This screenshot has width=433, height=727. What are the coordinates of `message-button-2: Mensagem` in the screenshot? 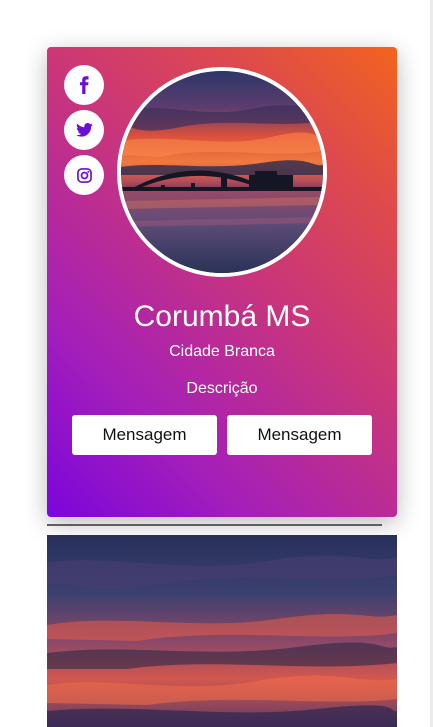 It's located at (299, 435).